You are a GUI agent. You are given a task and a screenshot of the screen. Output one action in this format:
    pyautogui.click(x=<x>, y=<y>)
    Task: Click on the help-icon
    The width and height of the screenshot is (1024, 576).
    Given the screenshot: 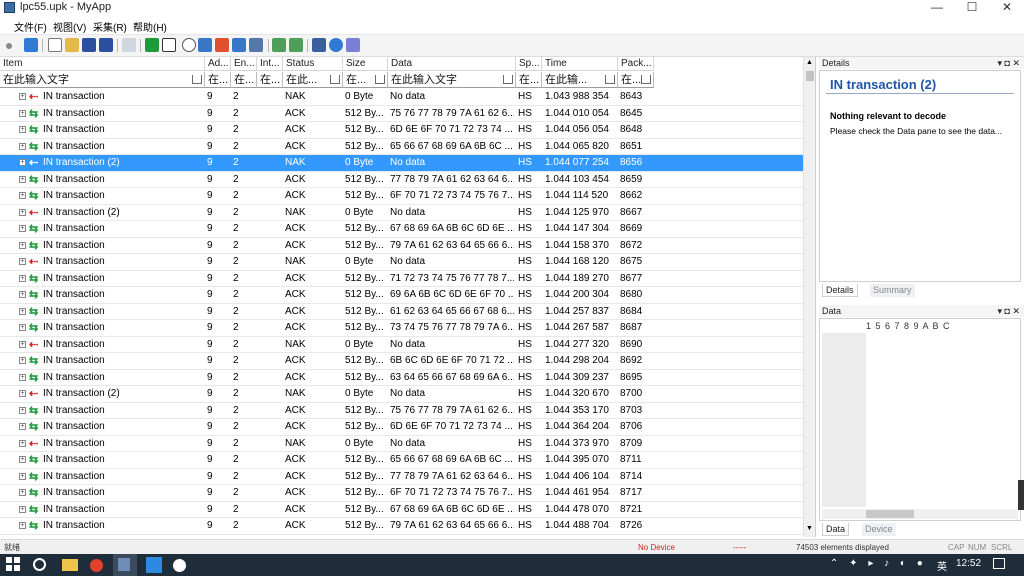 What is the action you would take?
    pyautogui.click(x=336, y=45)
    